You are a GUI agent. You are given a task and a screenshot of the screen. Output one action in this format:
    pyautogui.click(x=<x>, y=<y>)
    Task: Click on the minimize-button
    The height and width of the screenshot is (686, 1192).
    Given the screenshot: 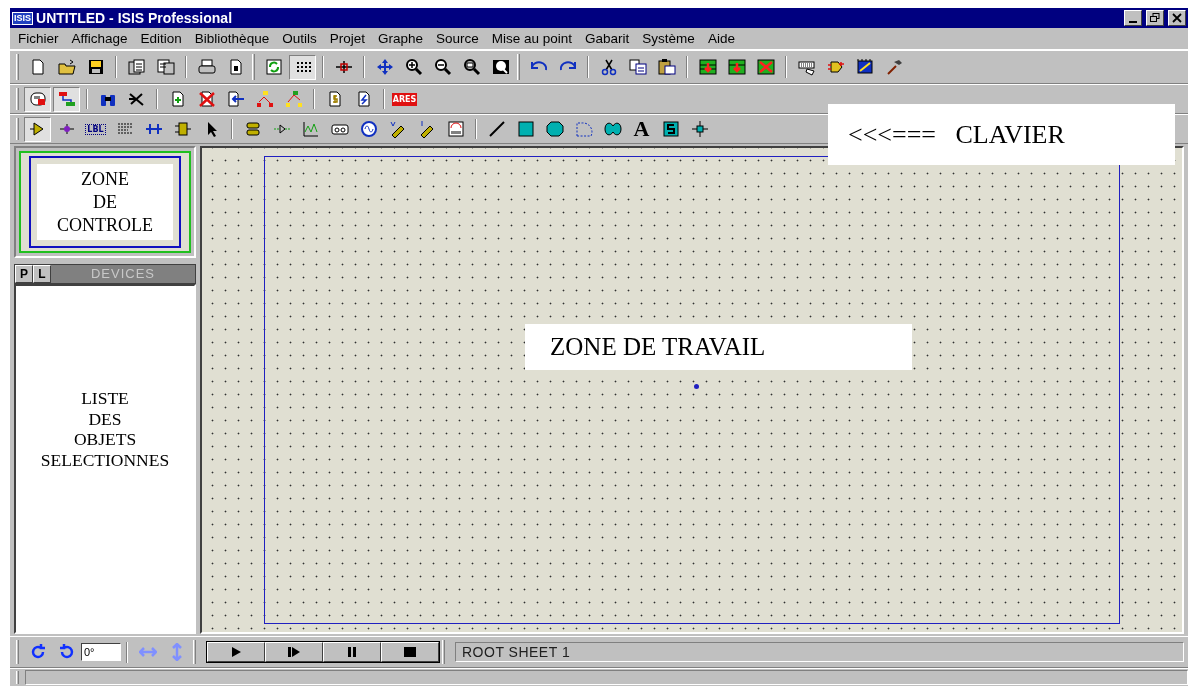 What is the action you would take?
    pyautogui.click(x=1133, y=18)
    